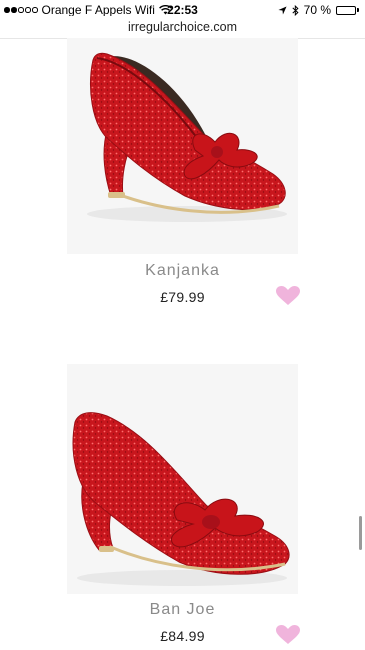 The height and width of the screenshot is (650, 365). Describe the element at coordinates (295, 10) in the screenshot. I see `bluetooth-icon` at that location.